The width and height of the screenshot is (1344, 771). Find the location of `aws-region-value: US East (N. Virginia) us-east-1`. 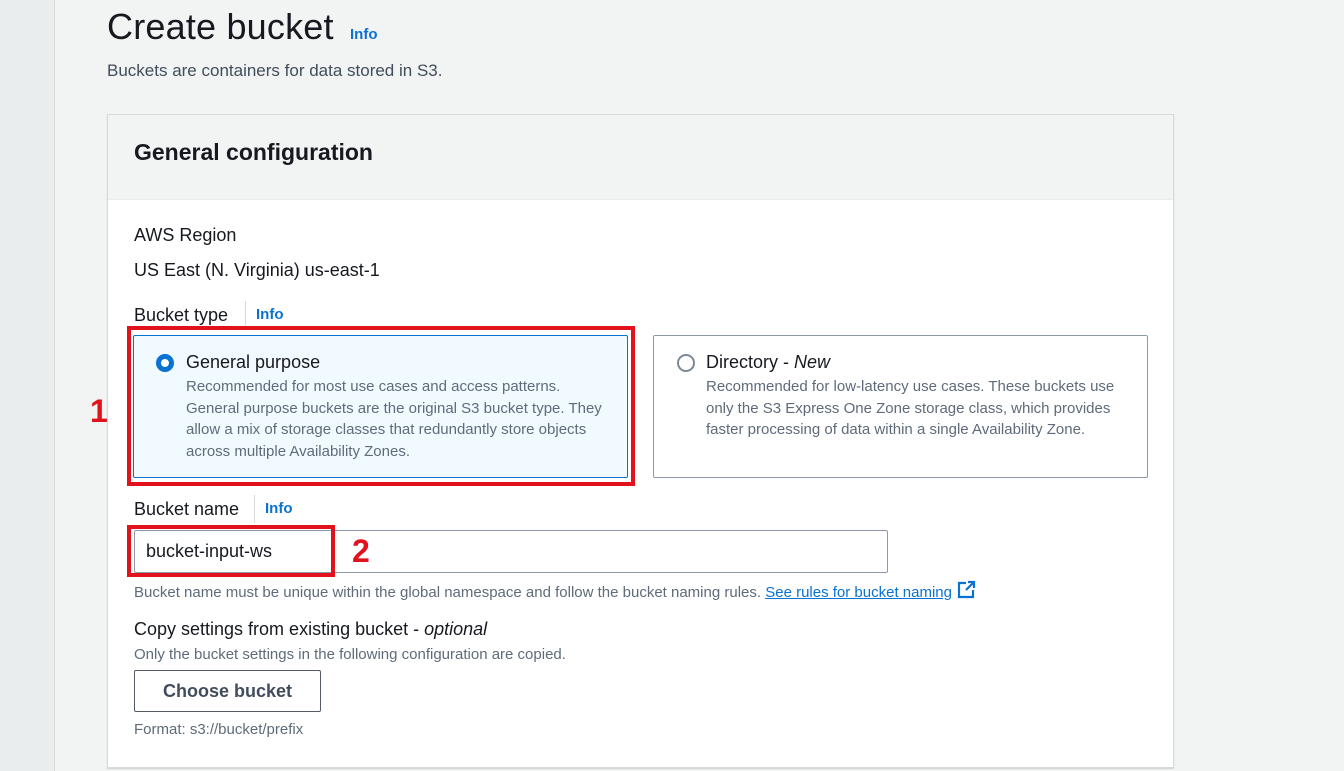

aws-region-value: US East (N. Virginia) us-east-1 is located at coordinates (257, 270).